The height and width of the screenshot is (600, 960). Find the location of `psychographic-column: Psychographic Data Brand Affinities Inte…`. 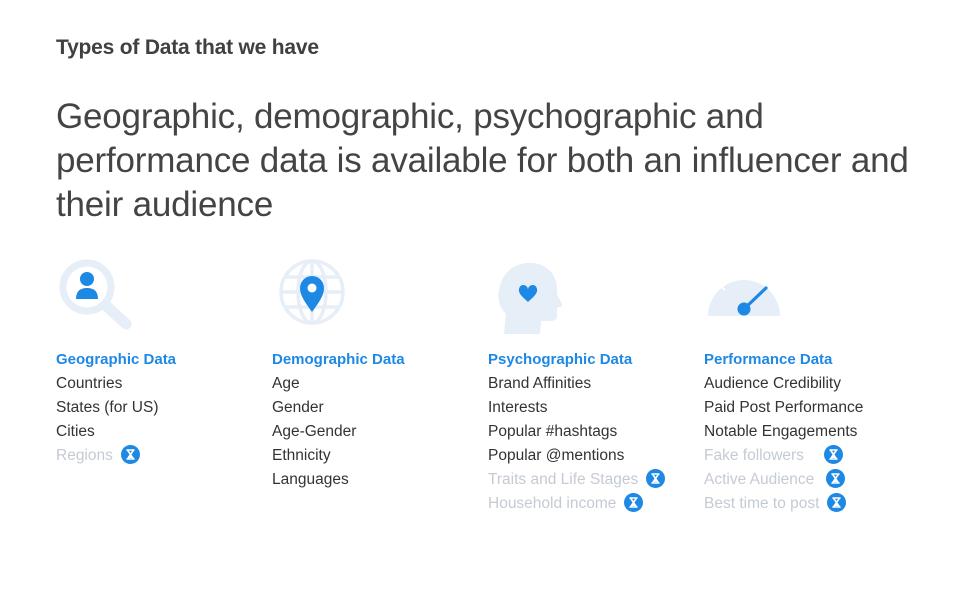

psychographic-column: Psychographic Data Brand Affinities Inte… is located at coordinates (593, 387).